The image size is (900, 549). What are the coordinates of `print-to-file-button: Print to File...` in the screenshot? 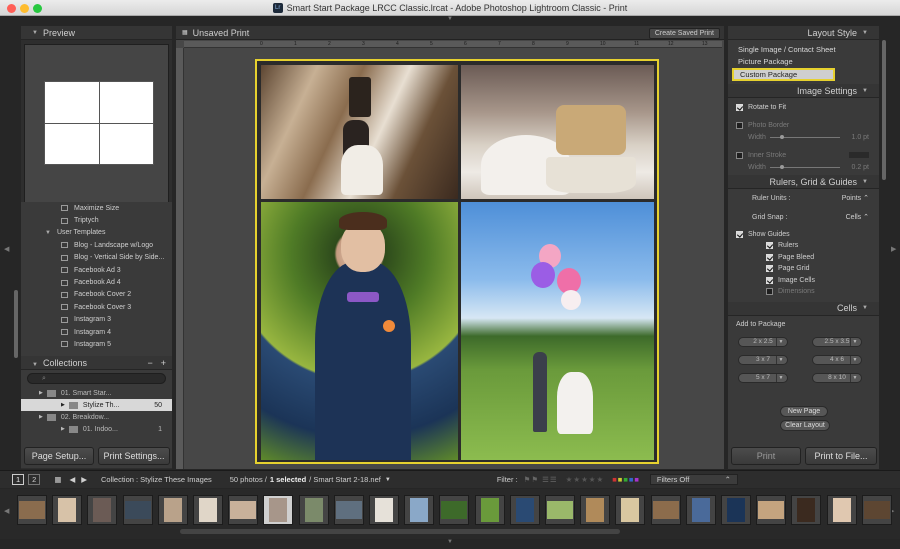 It's located at (841, 456).